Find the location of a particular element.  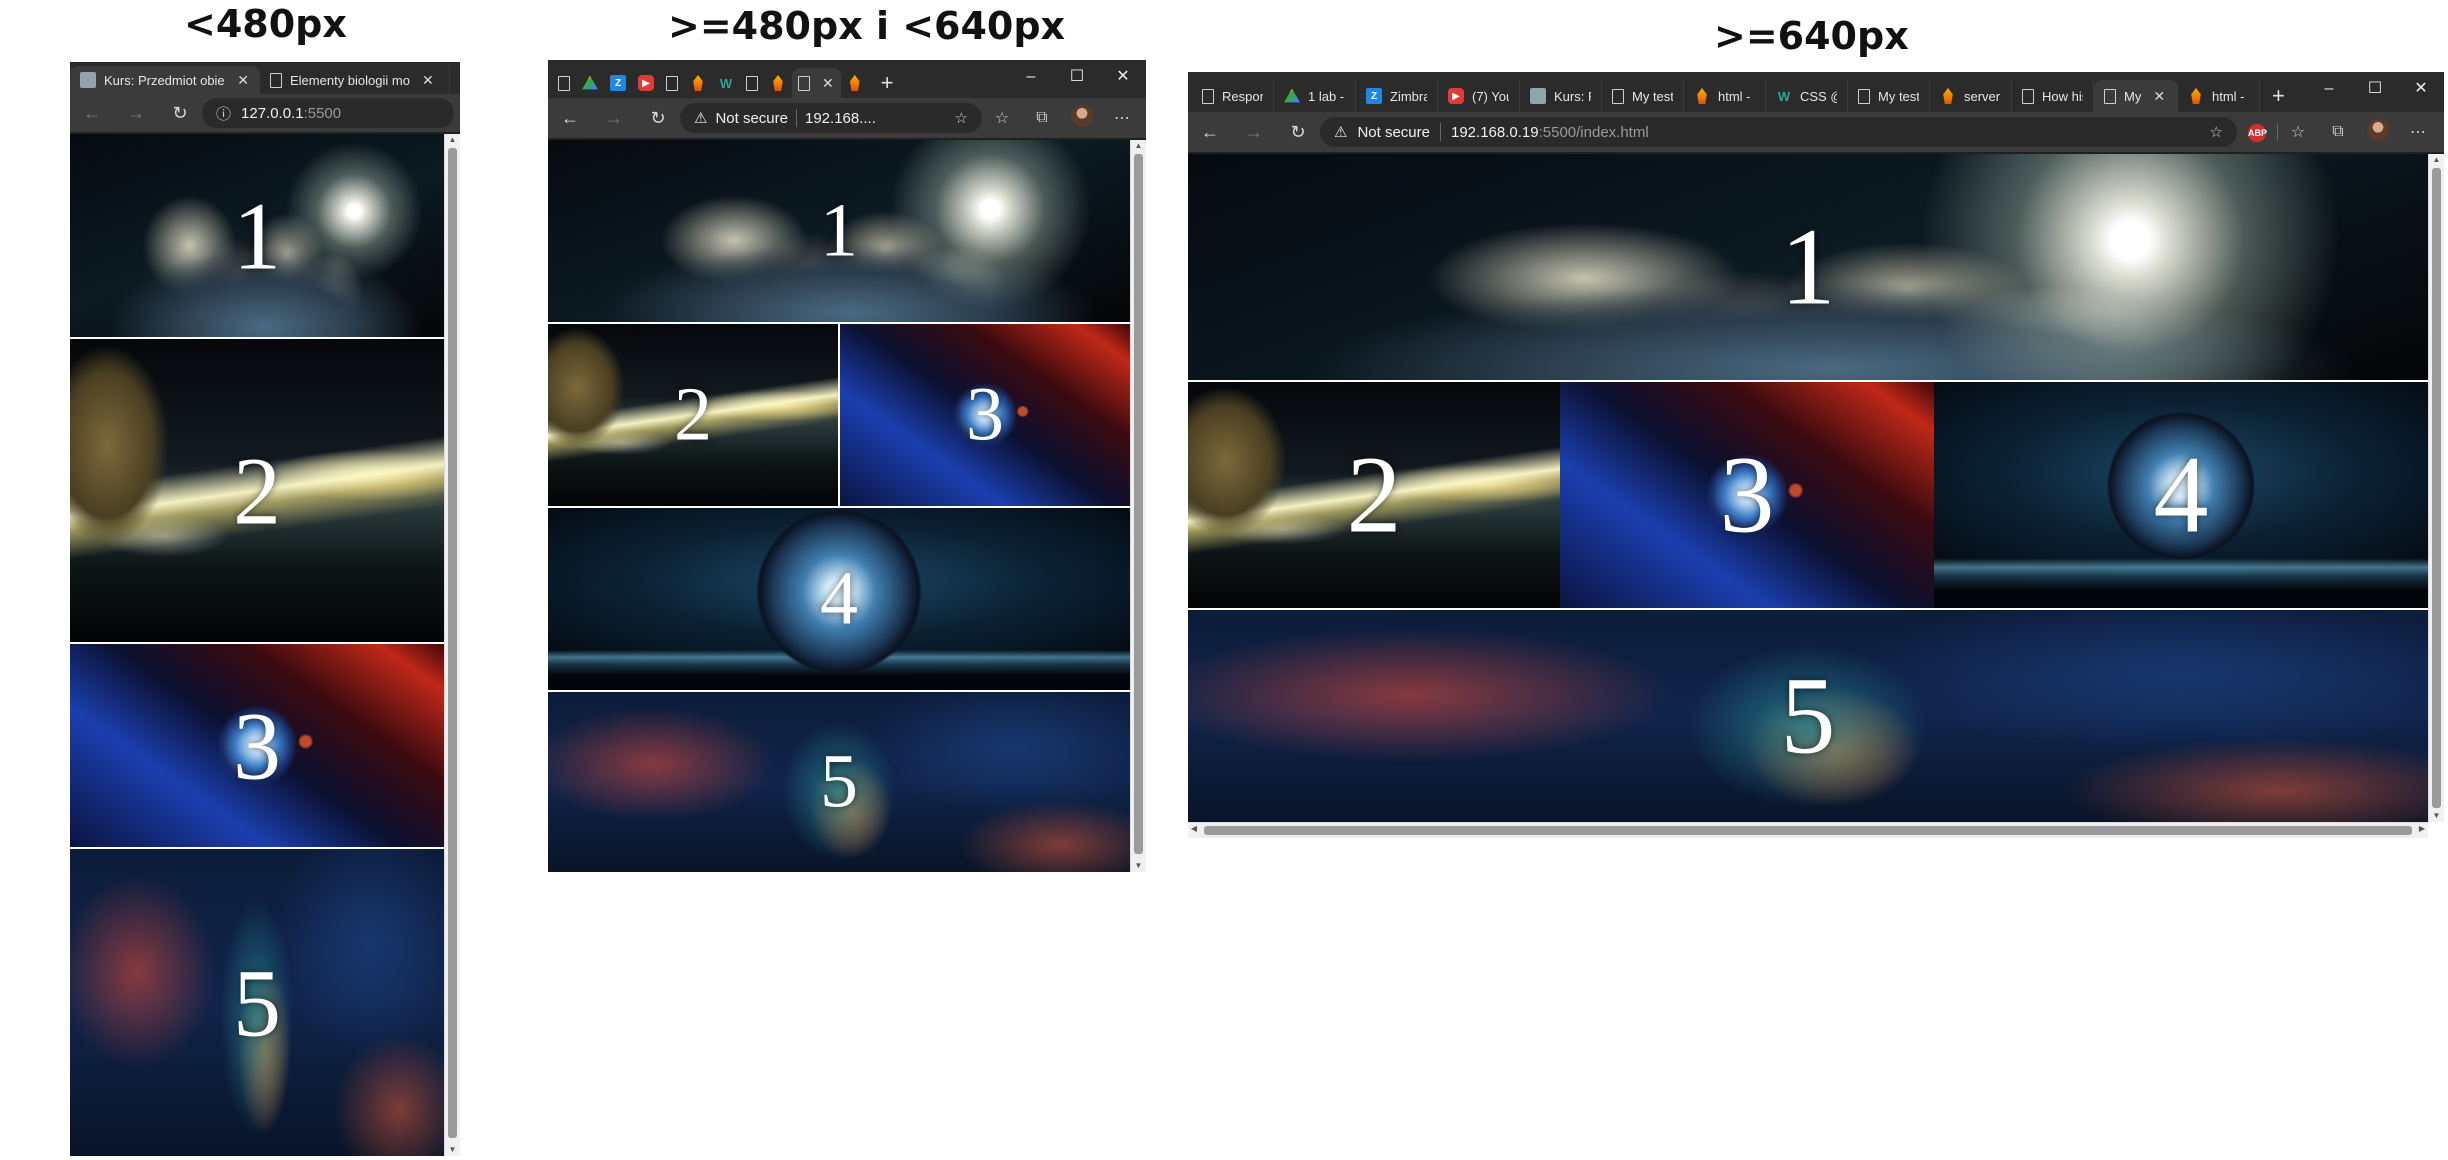

tab-5: Kurs: PC is located at coordinates (1561, 96).